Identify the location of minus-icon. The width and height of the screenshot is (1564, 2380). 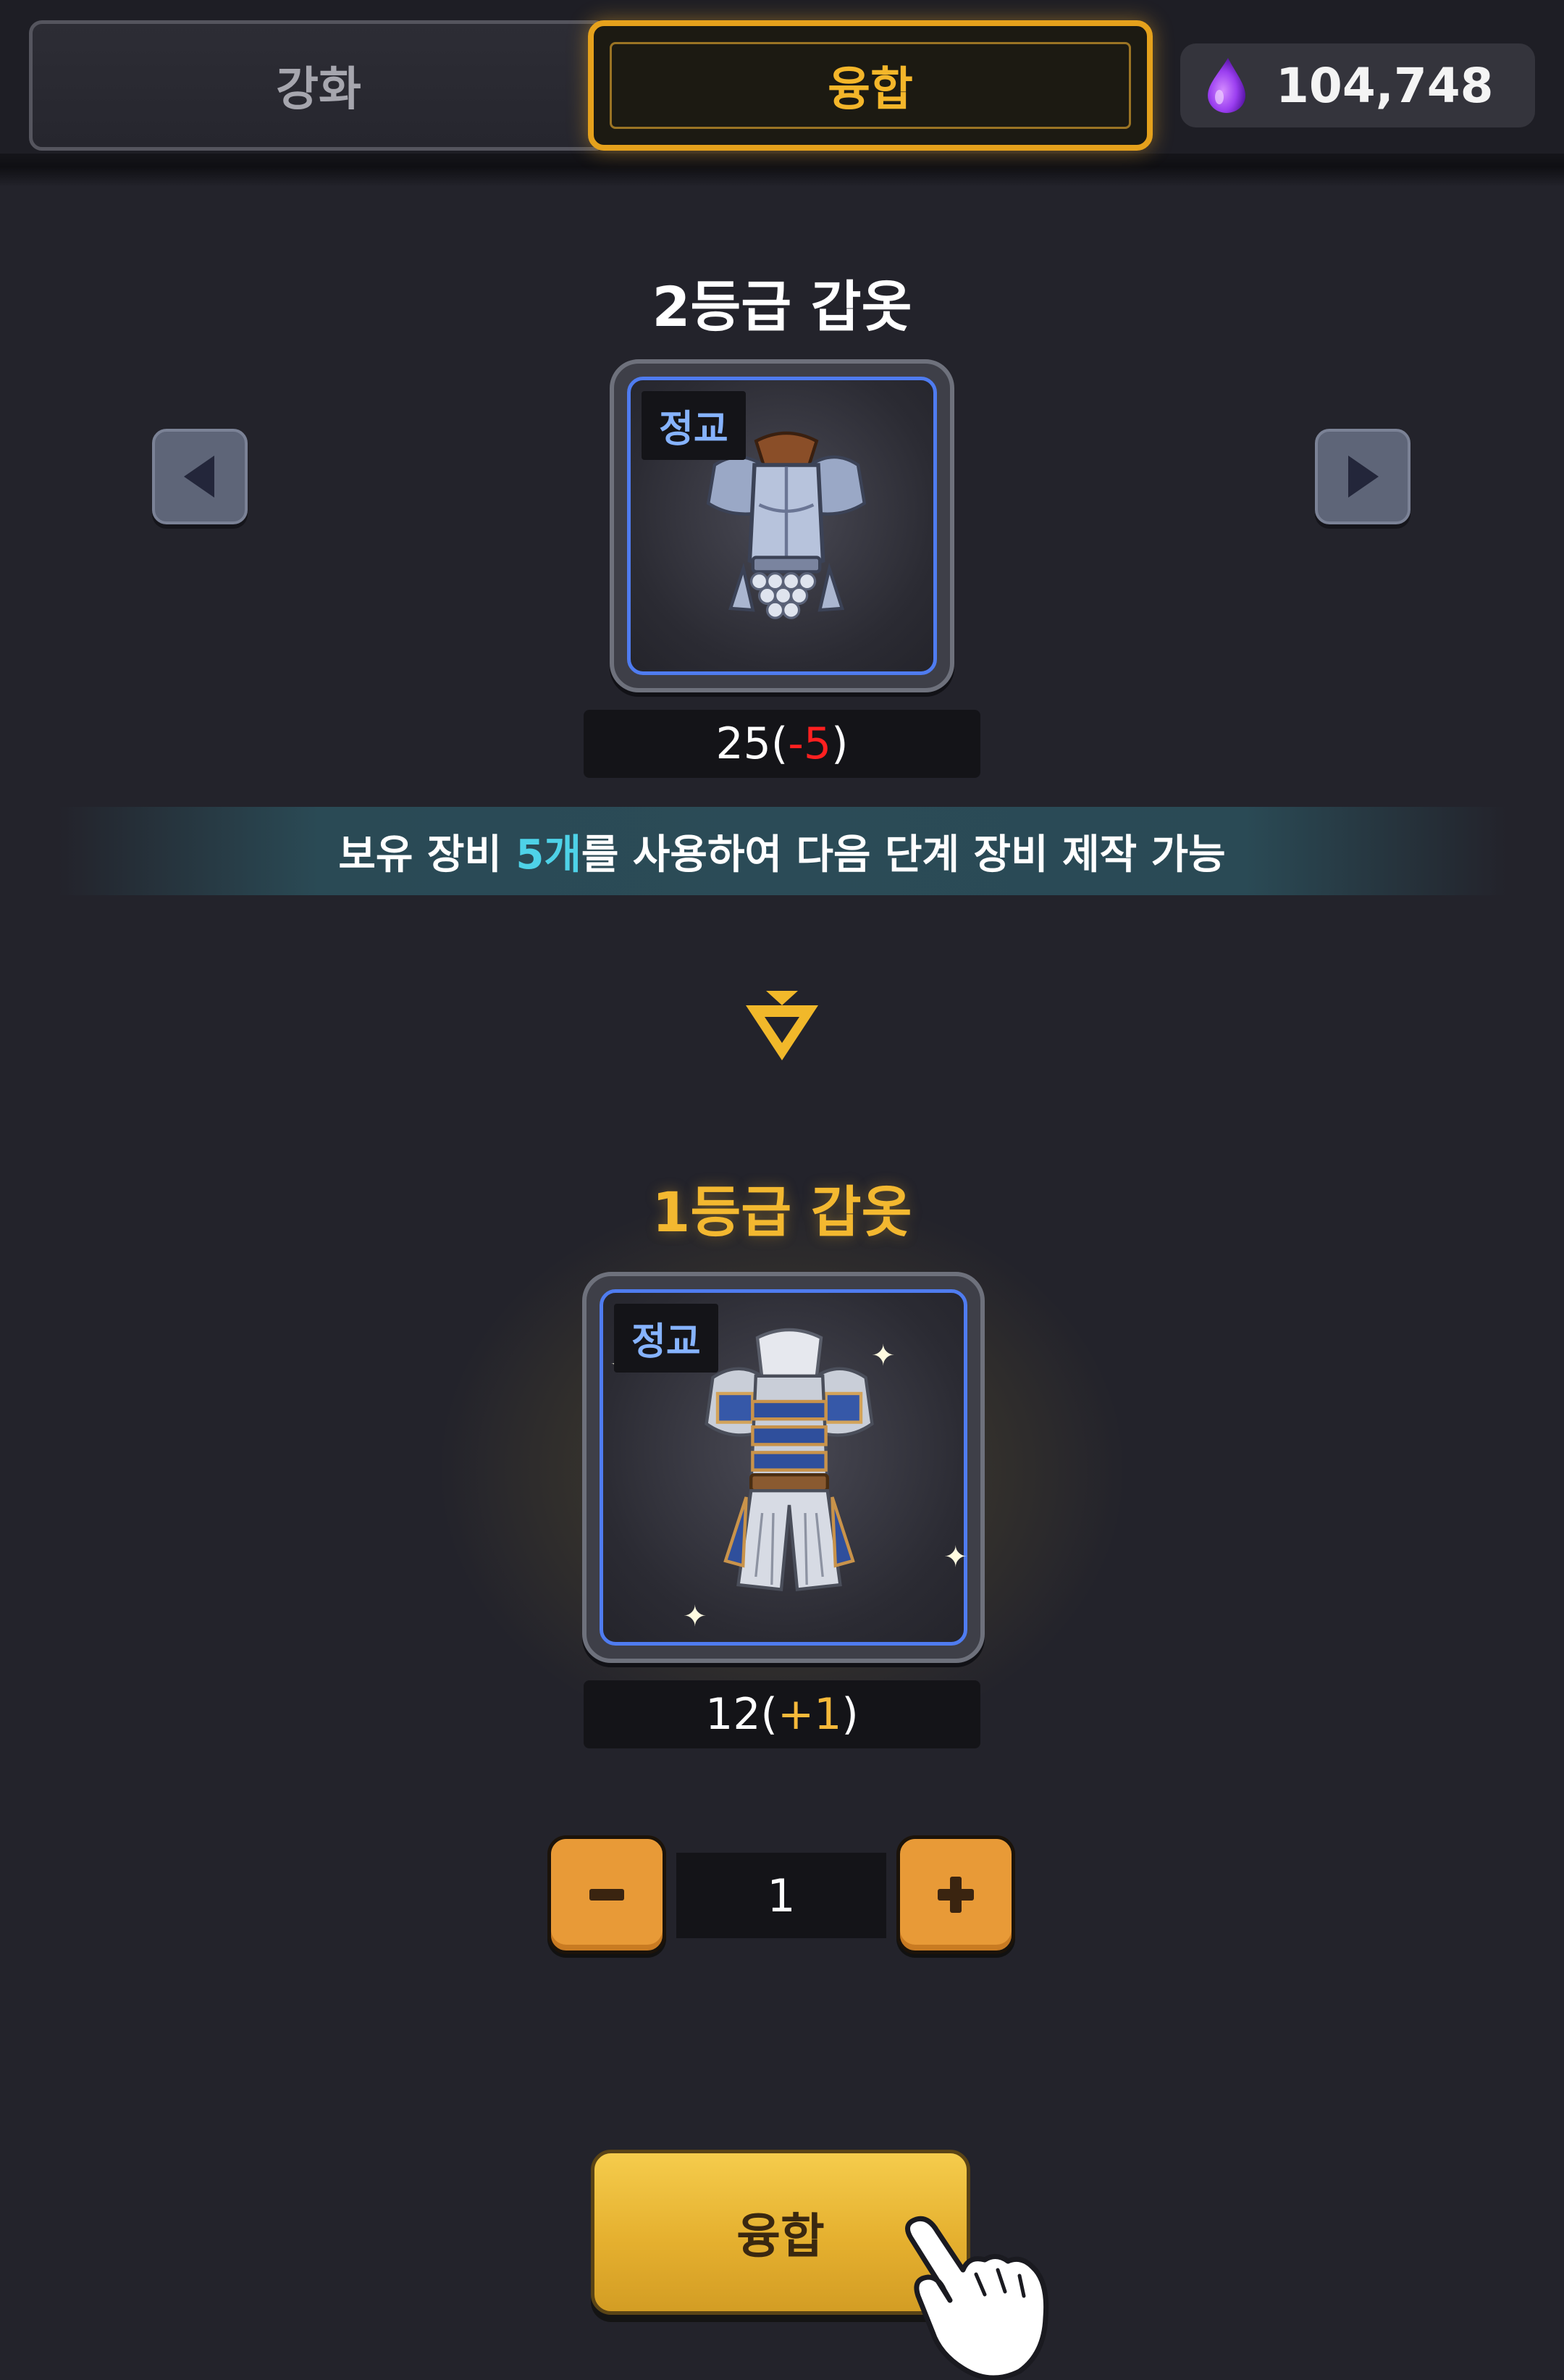
(606, 1895).